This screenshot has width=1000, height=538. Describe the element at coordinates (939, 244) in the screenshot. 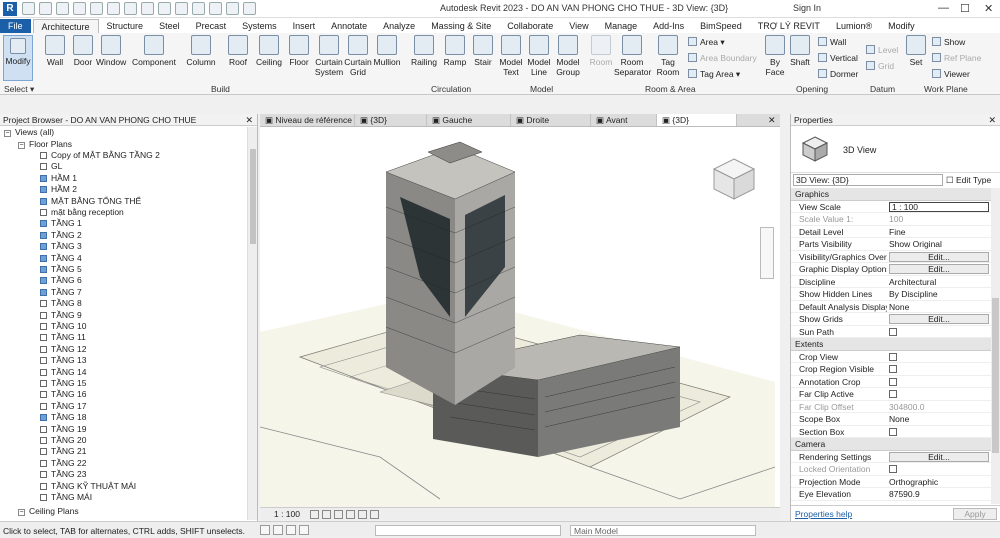

I see `property-value: Show Original` at that location.